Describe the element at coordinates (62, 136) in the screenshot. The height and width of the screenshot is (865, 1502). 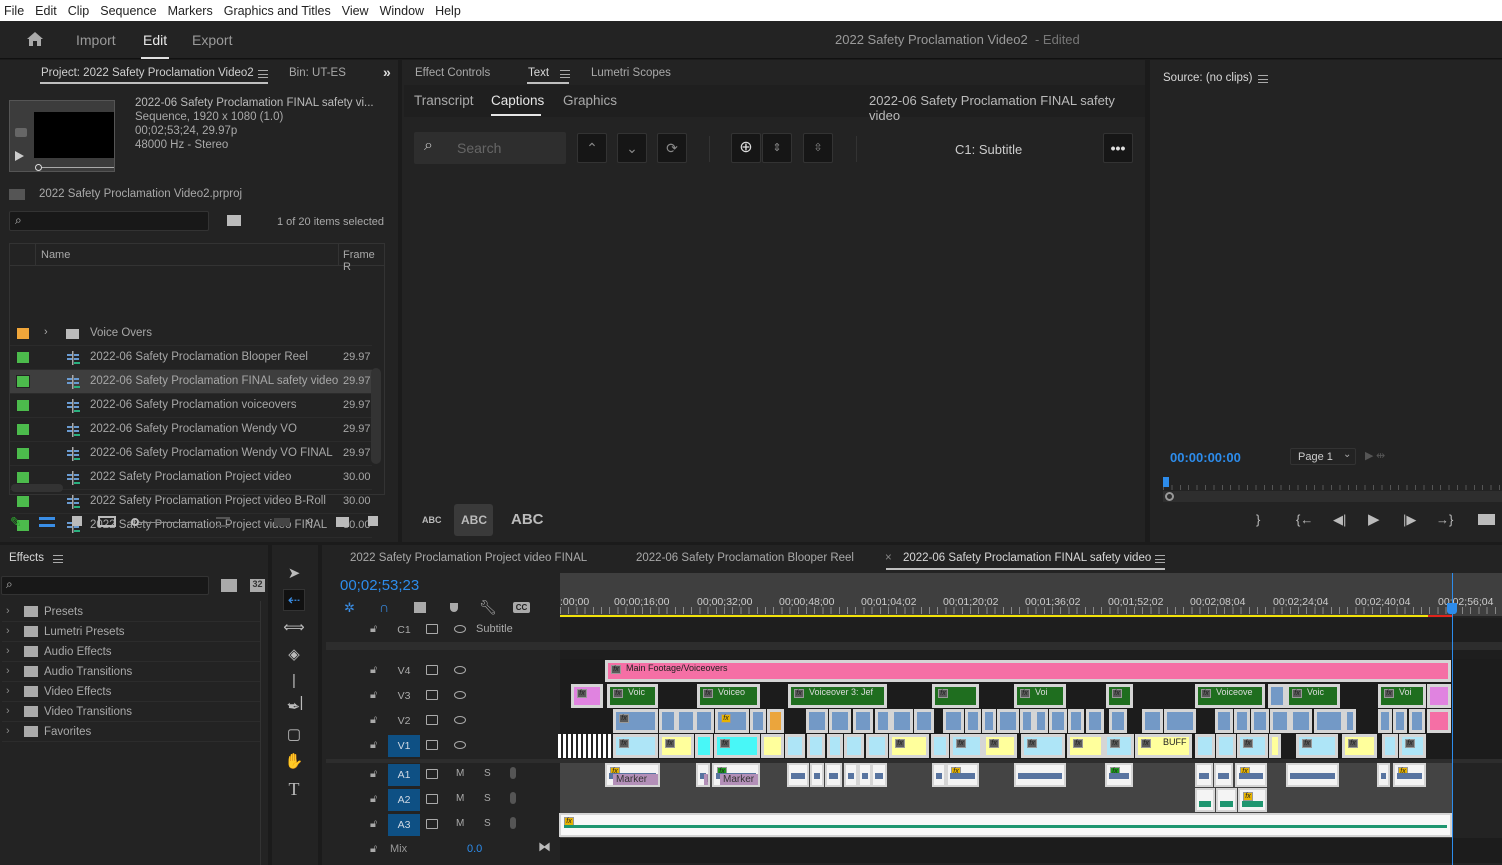
I see `thumbnail-preview` at that location.